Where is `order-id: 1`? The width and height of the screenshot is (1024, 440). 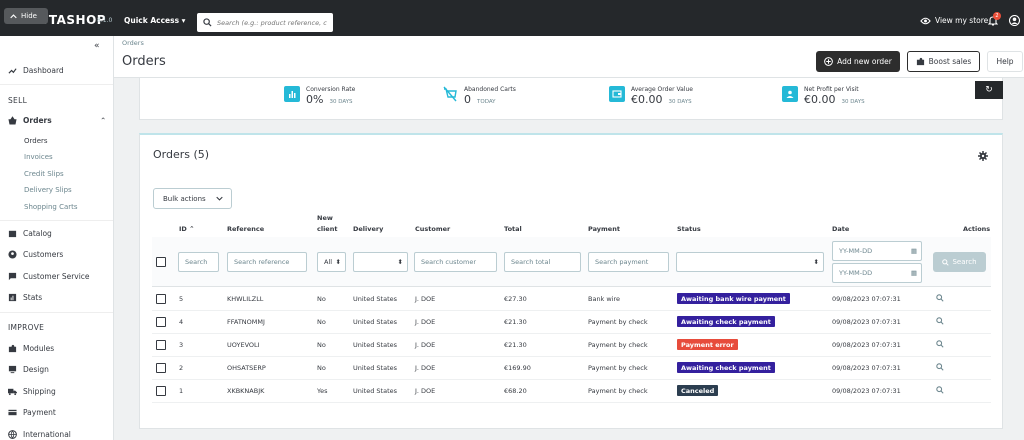
order-id: 1 is located at coordinates (181, 391).